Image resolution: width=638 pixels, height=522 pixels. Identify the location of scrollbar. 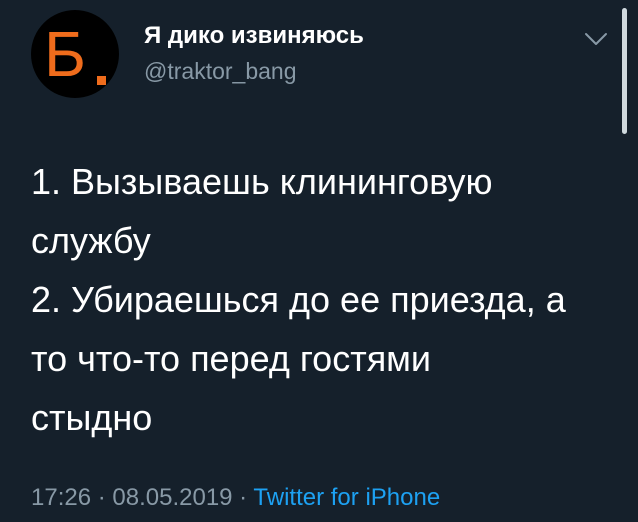
(624, 71).